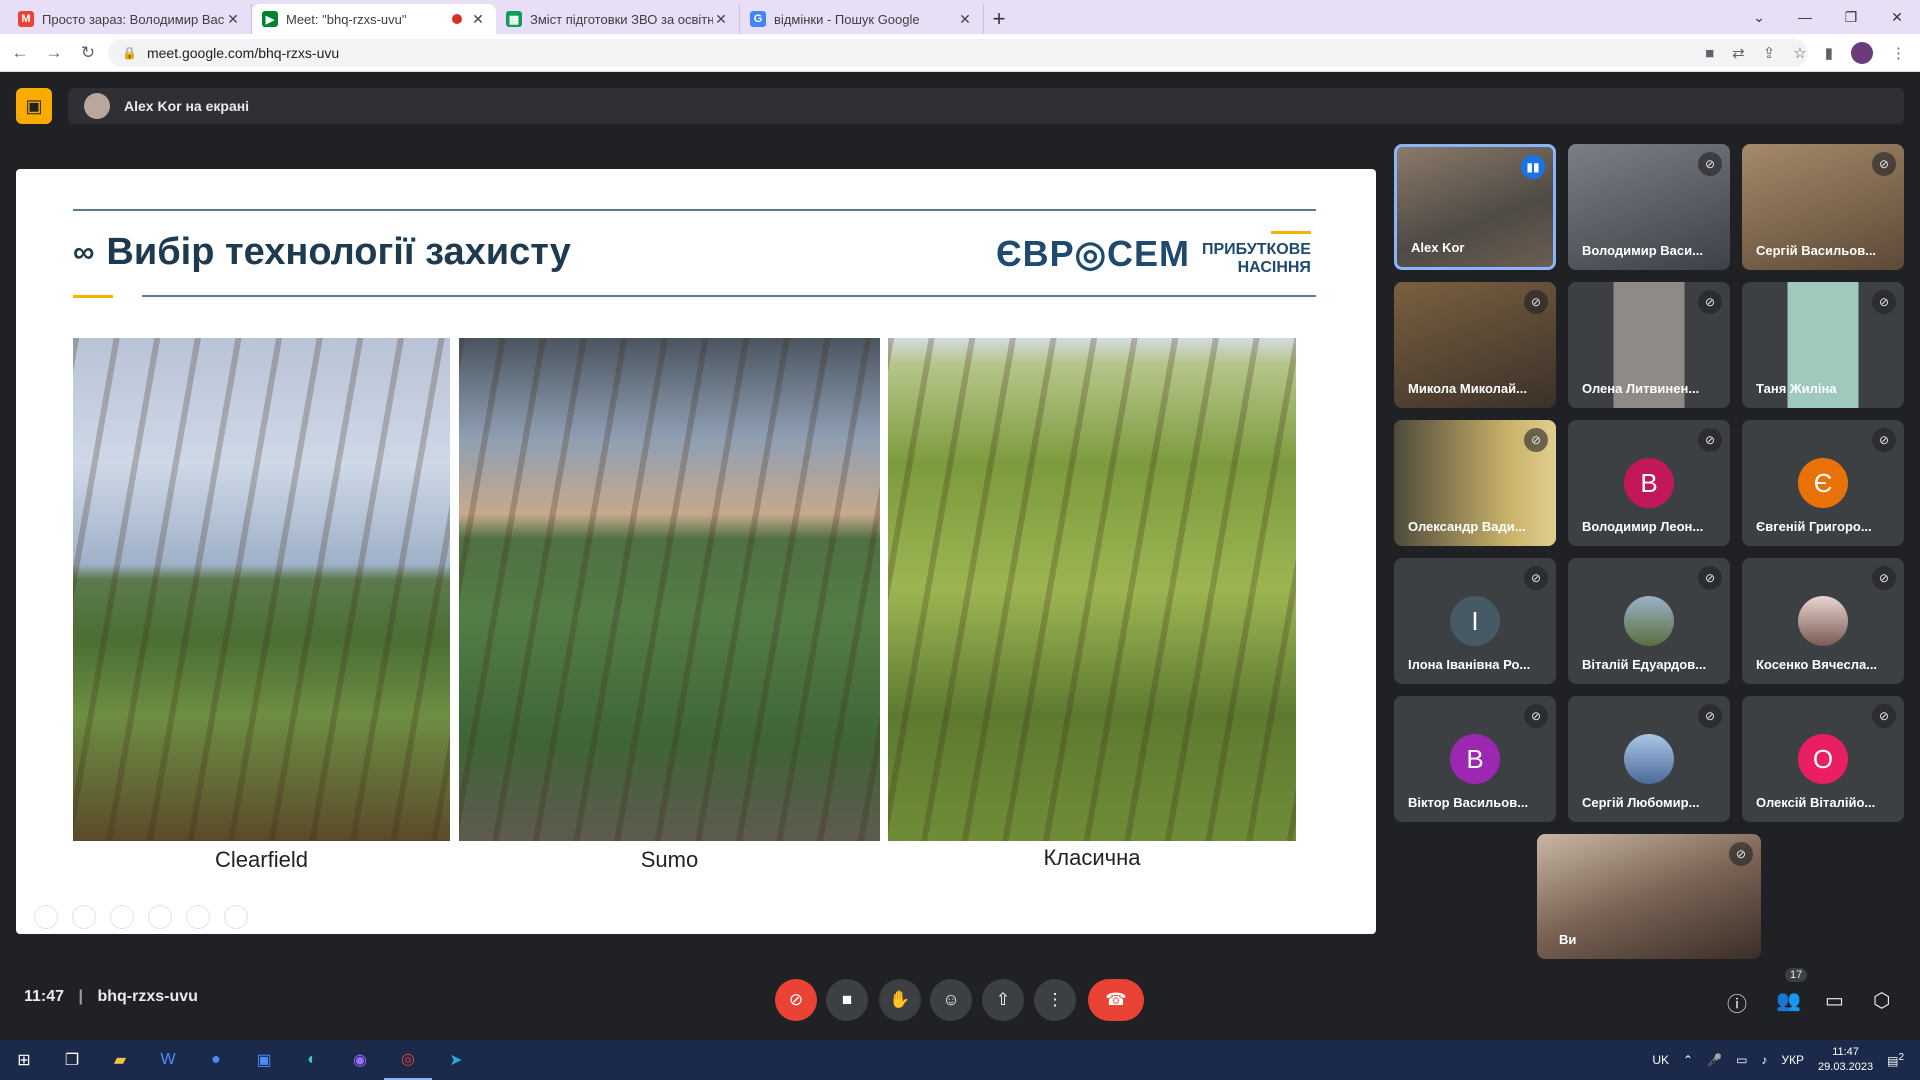 Image resolution: width=1920 pixels, height=1080 pixels. What do you see at coordinates (999, 19) in the screenshot?
I see `new-tab-button: +` at bounding box center [999, 19].